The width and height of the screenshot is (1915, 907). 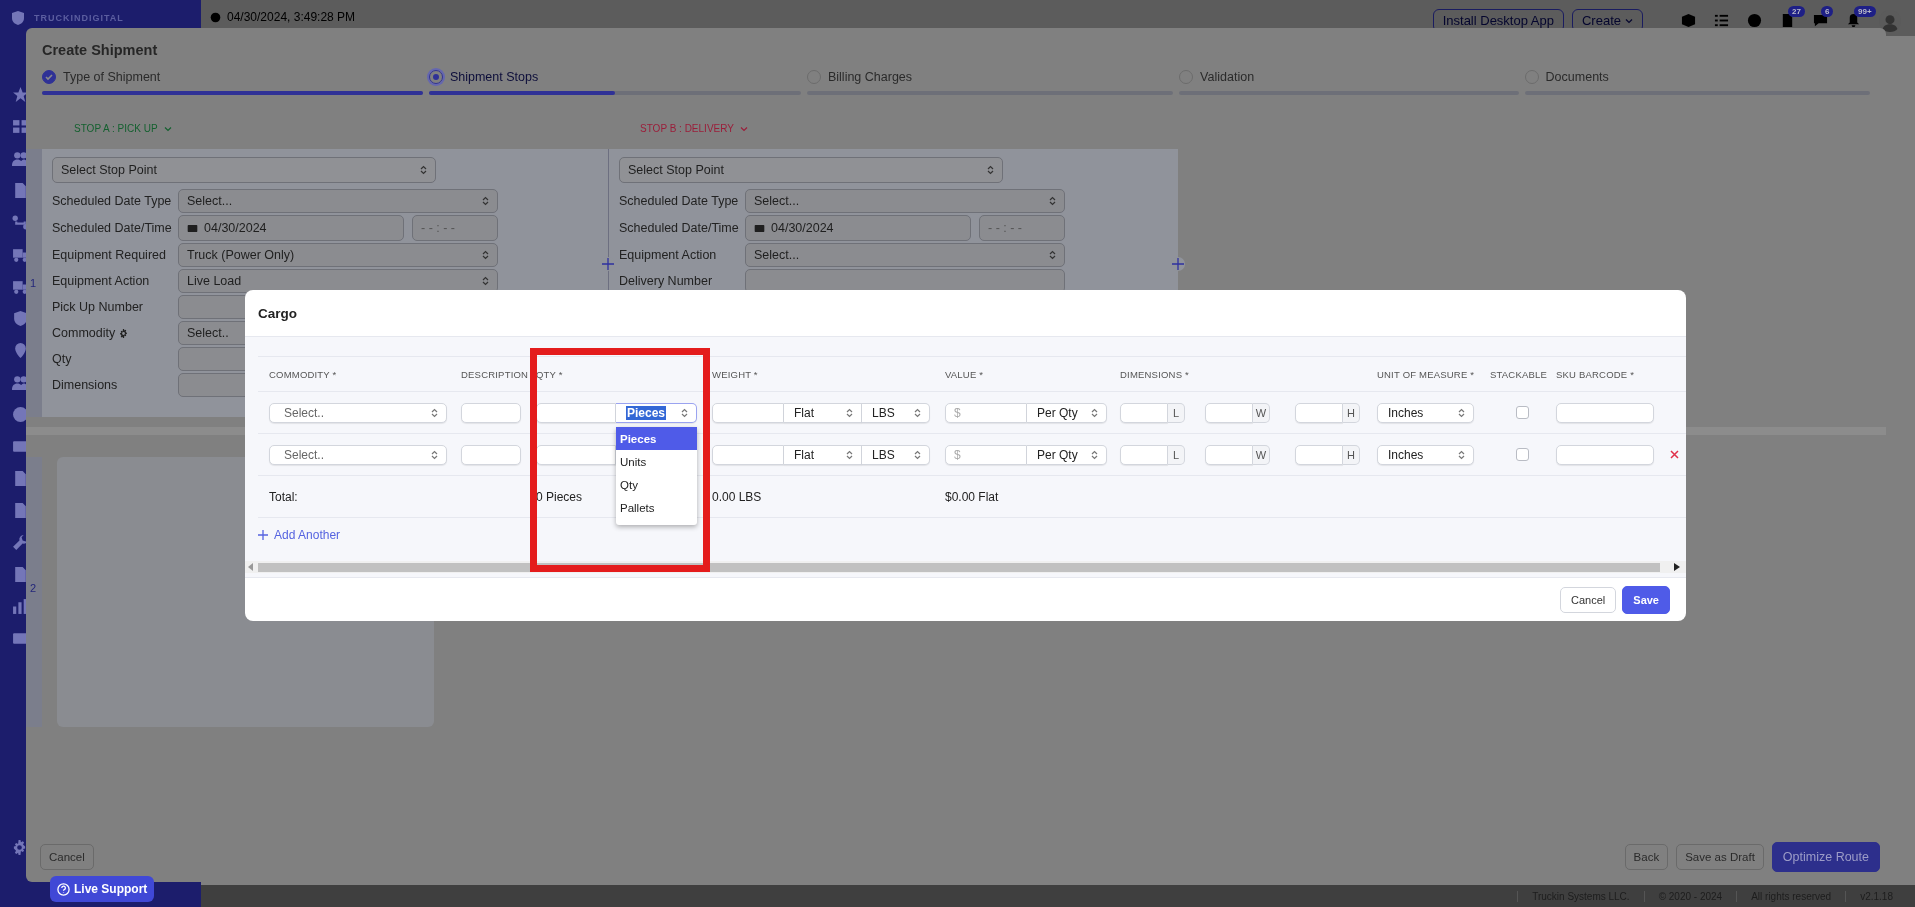 I want to click on save-draft-button: Save as Draft, so click(x=1720, y=857).